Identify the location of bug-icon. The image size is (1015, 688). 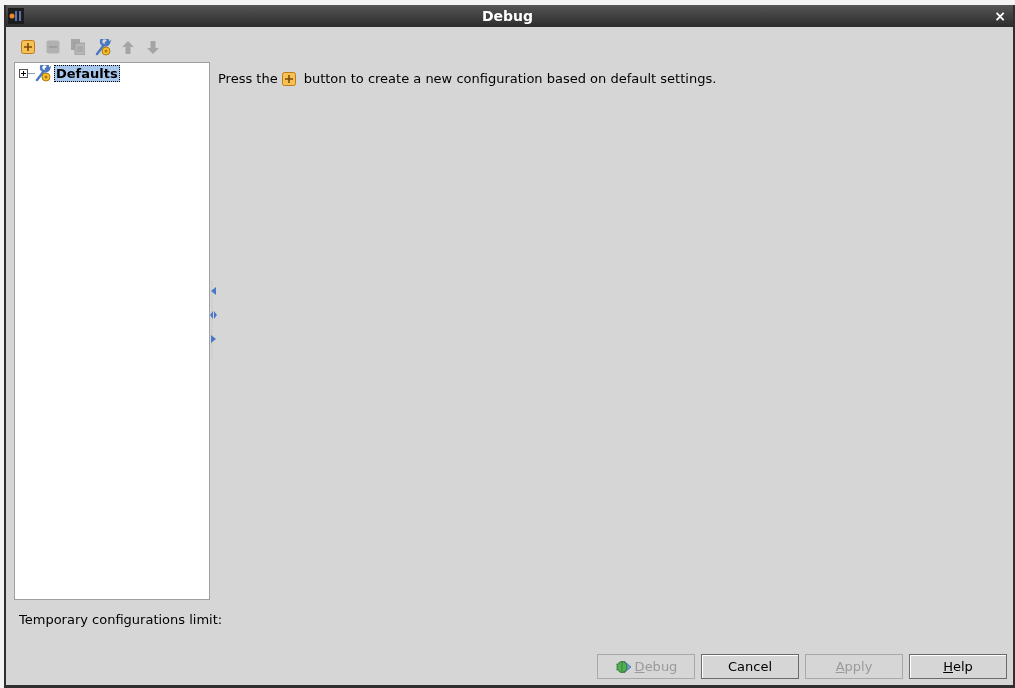
(623, 666).